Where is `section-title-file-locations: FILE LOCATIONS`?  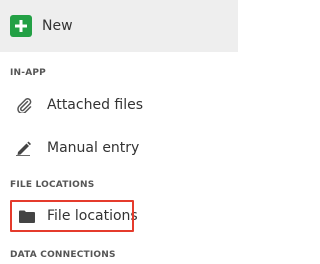
section-title-file-locations: FILE LOCATIONS is located at coordinates (52, 185).